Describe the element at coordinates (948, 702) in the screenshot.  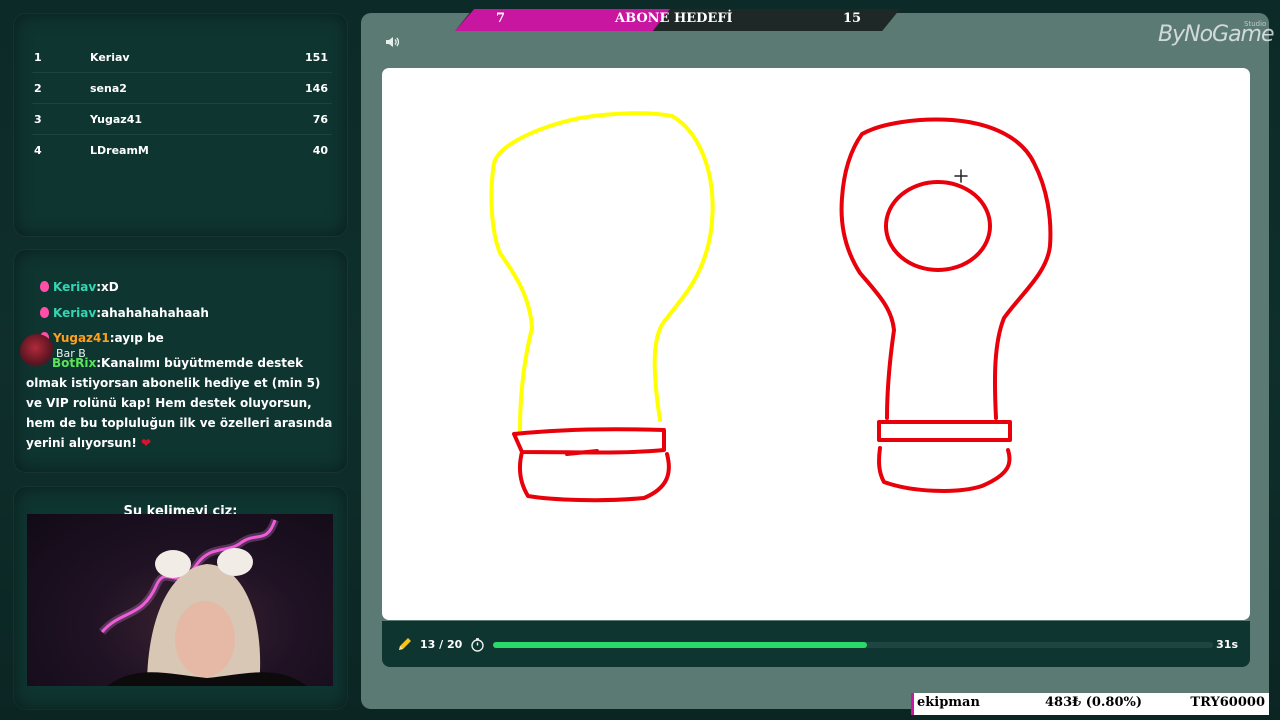
I see `ticker-user: ekipman` at that location.